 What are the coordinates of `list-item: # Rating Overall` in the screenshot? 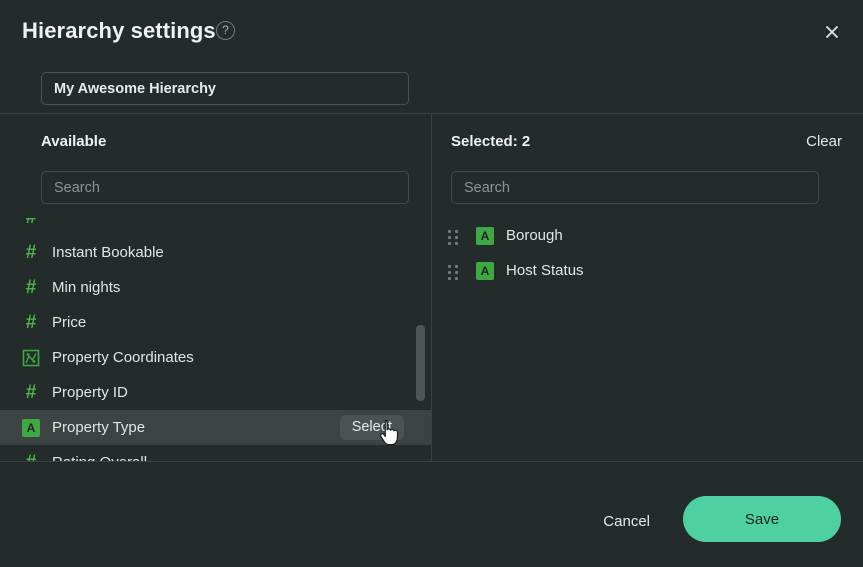 It's located at (215, 453).